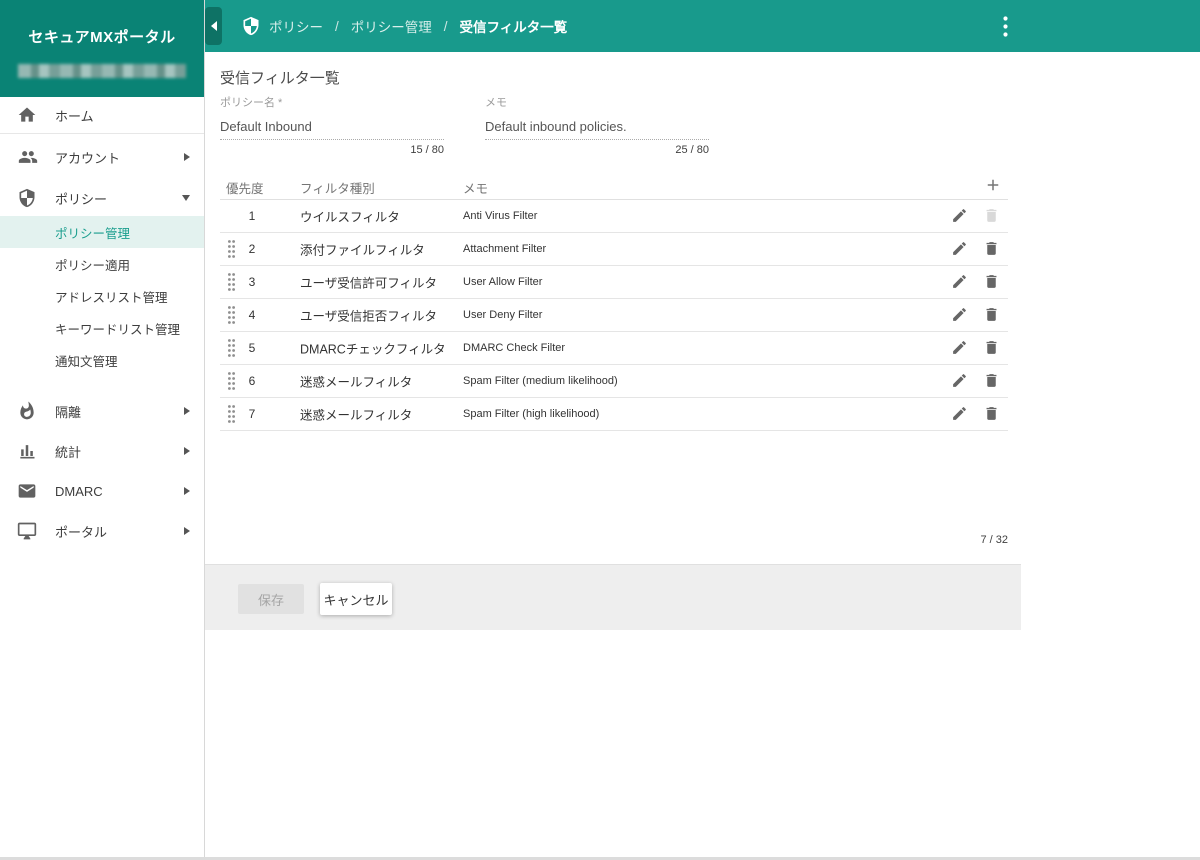 The height and width of the screenshot is (860, 1200). What do you see at coordinates (614, 216) in the screenshot?
I see `table-row: 1 ウイルスフィルタ Anti Virus Filter` at bounding box center [614, 216].